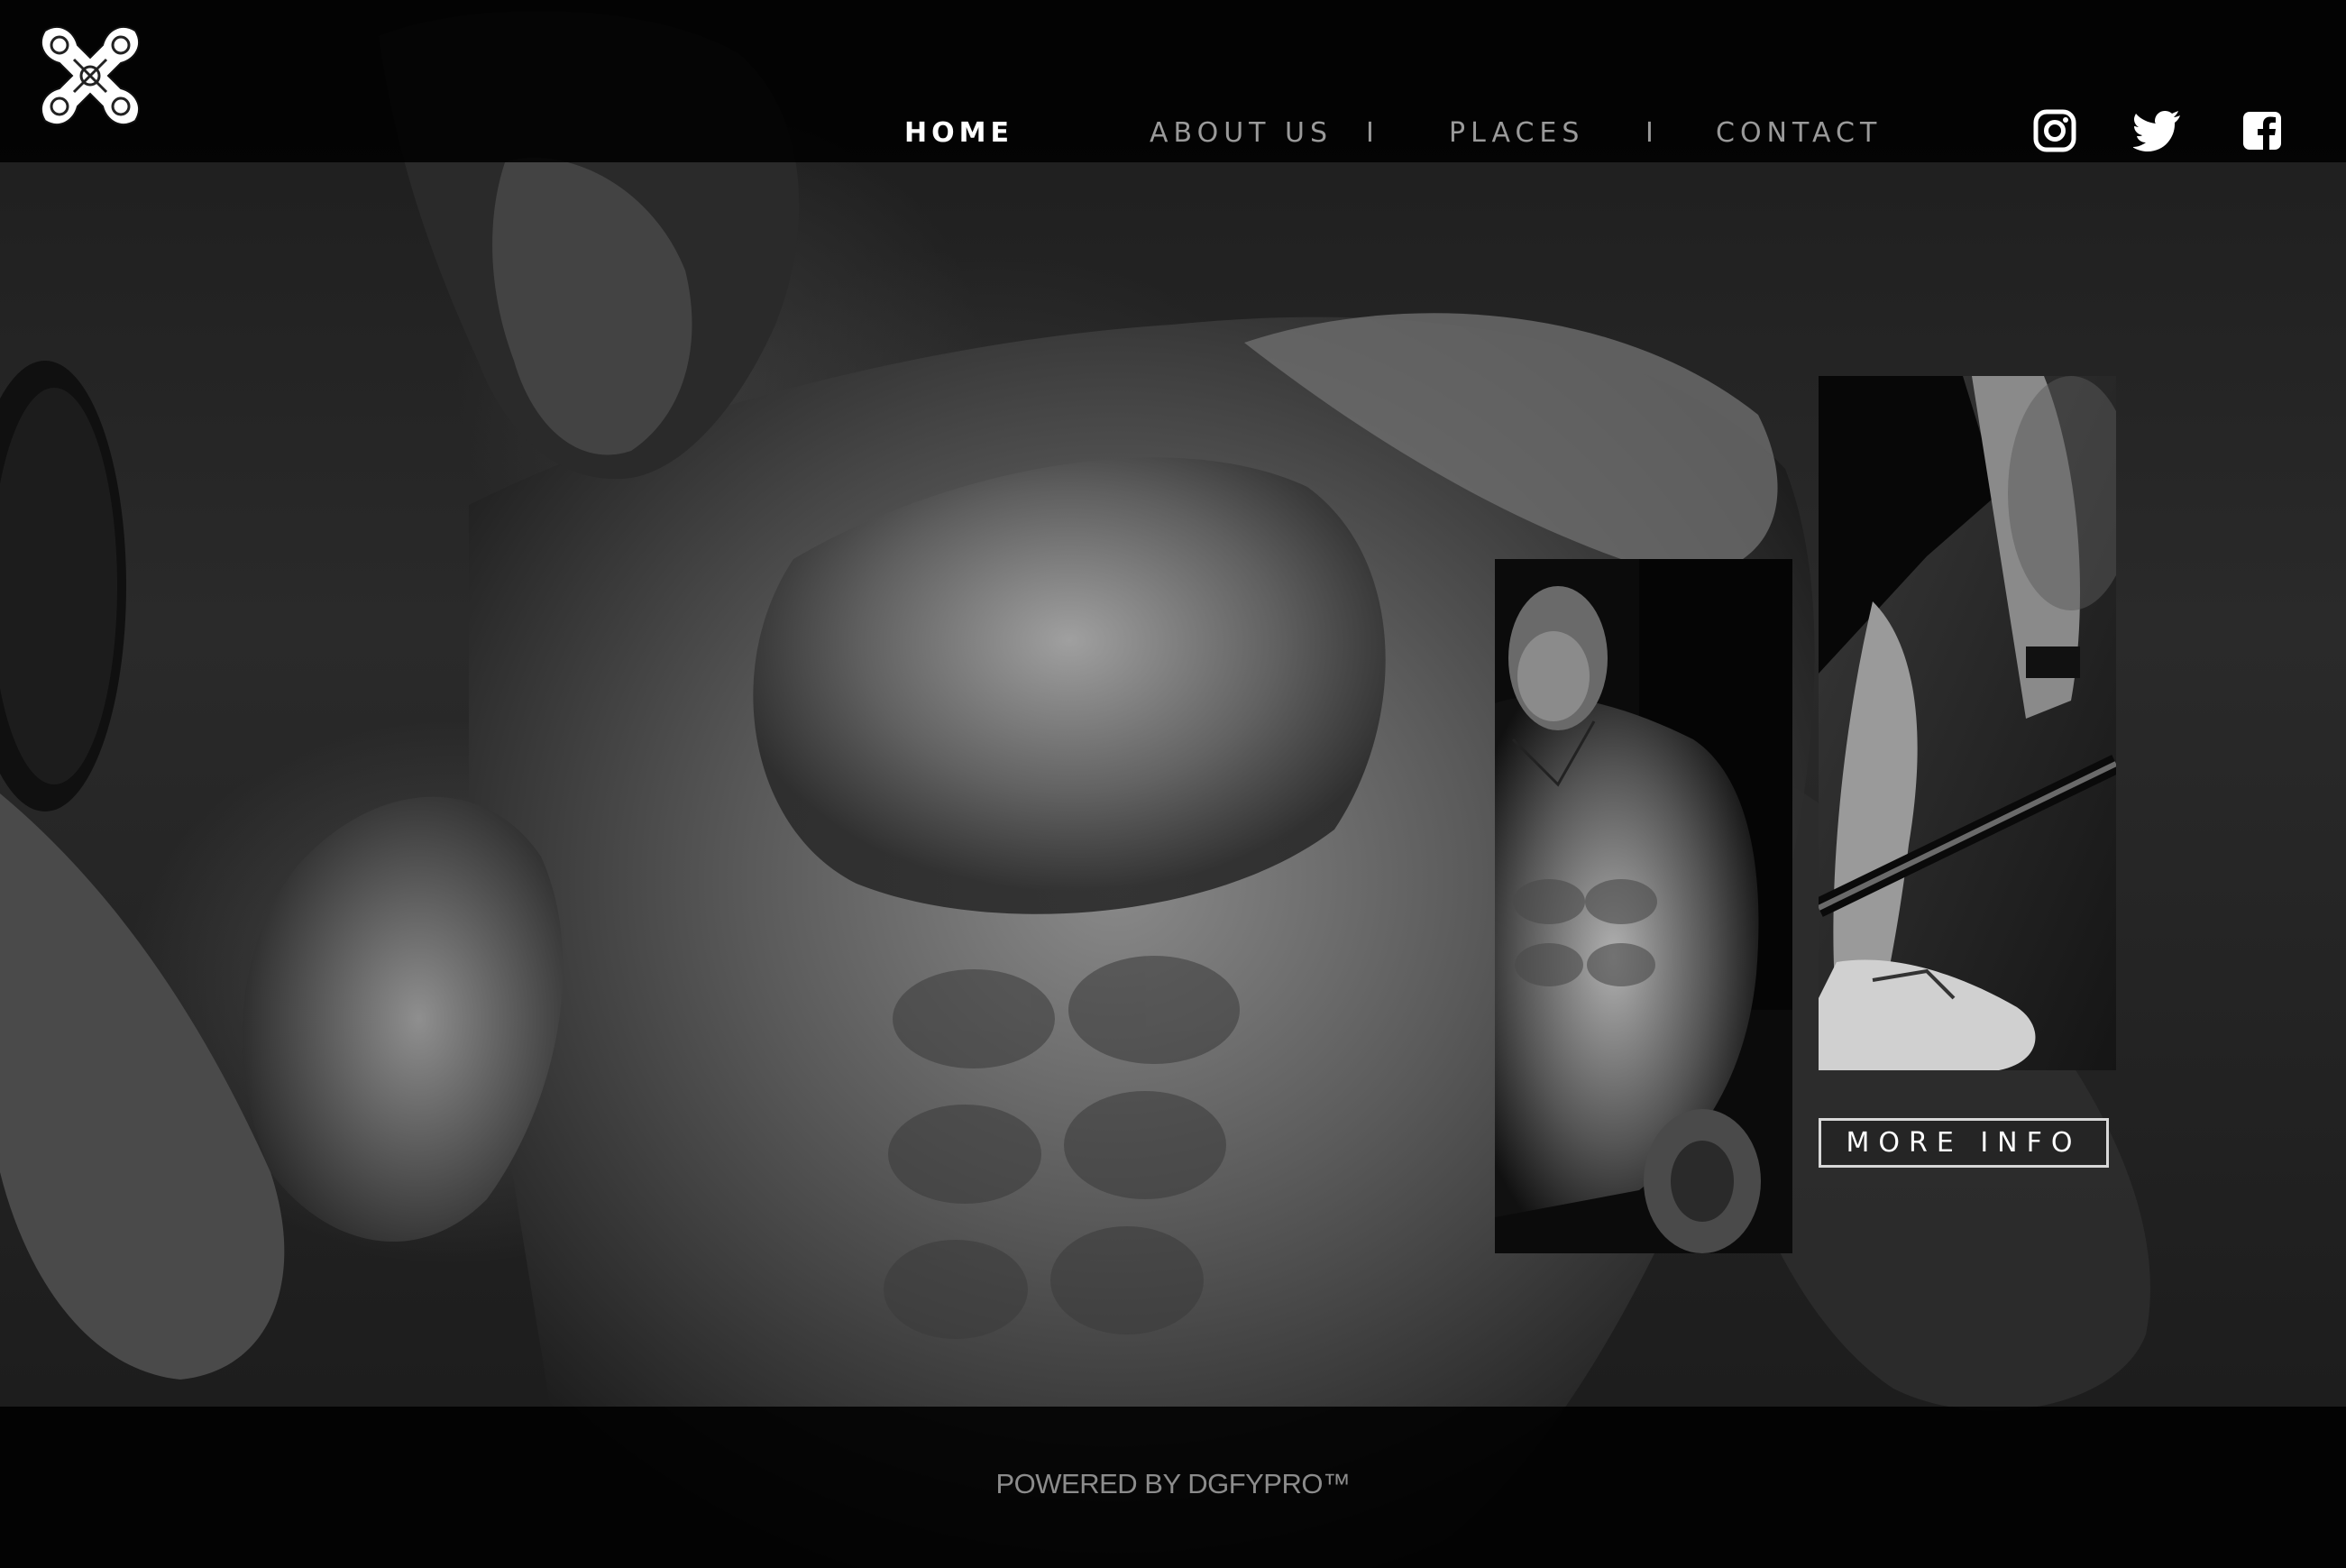  I want to click on photo-curl-image, so click(1644, 906).